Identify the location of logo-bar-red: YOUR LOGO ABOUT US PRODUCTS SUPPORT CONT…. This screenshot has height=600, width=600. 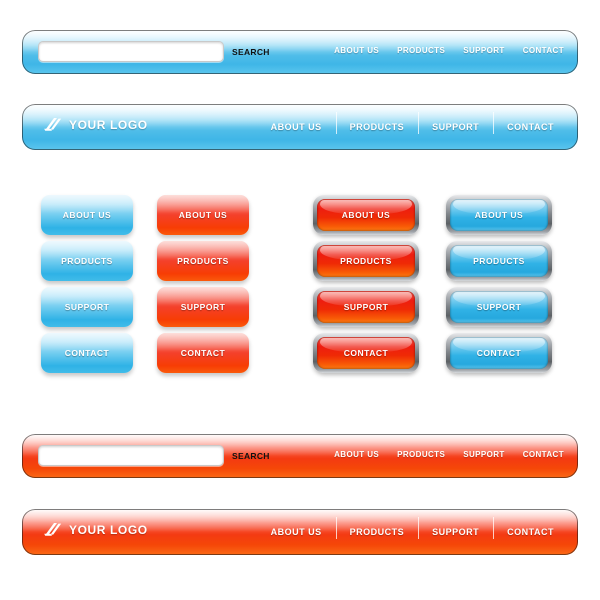
(300, 532).